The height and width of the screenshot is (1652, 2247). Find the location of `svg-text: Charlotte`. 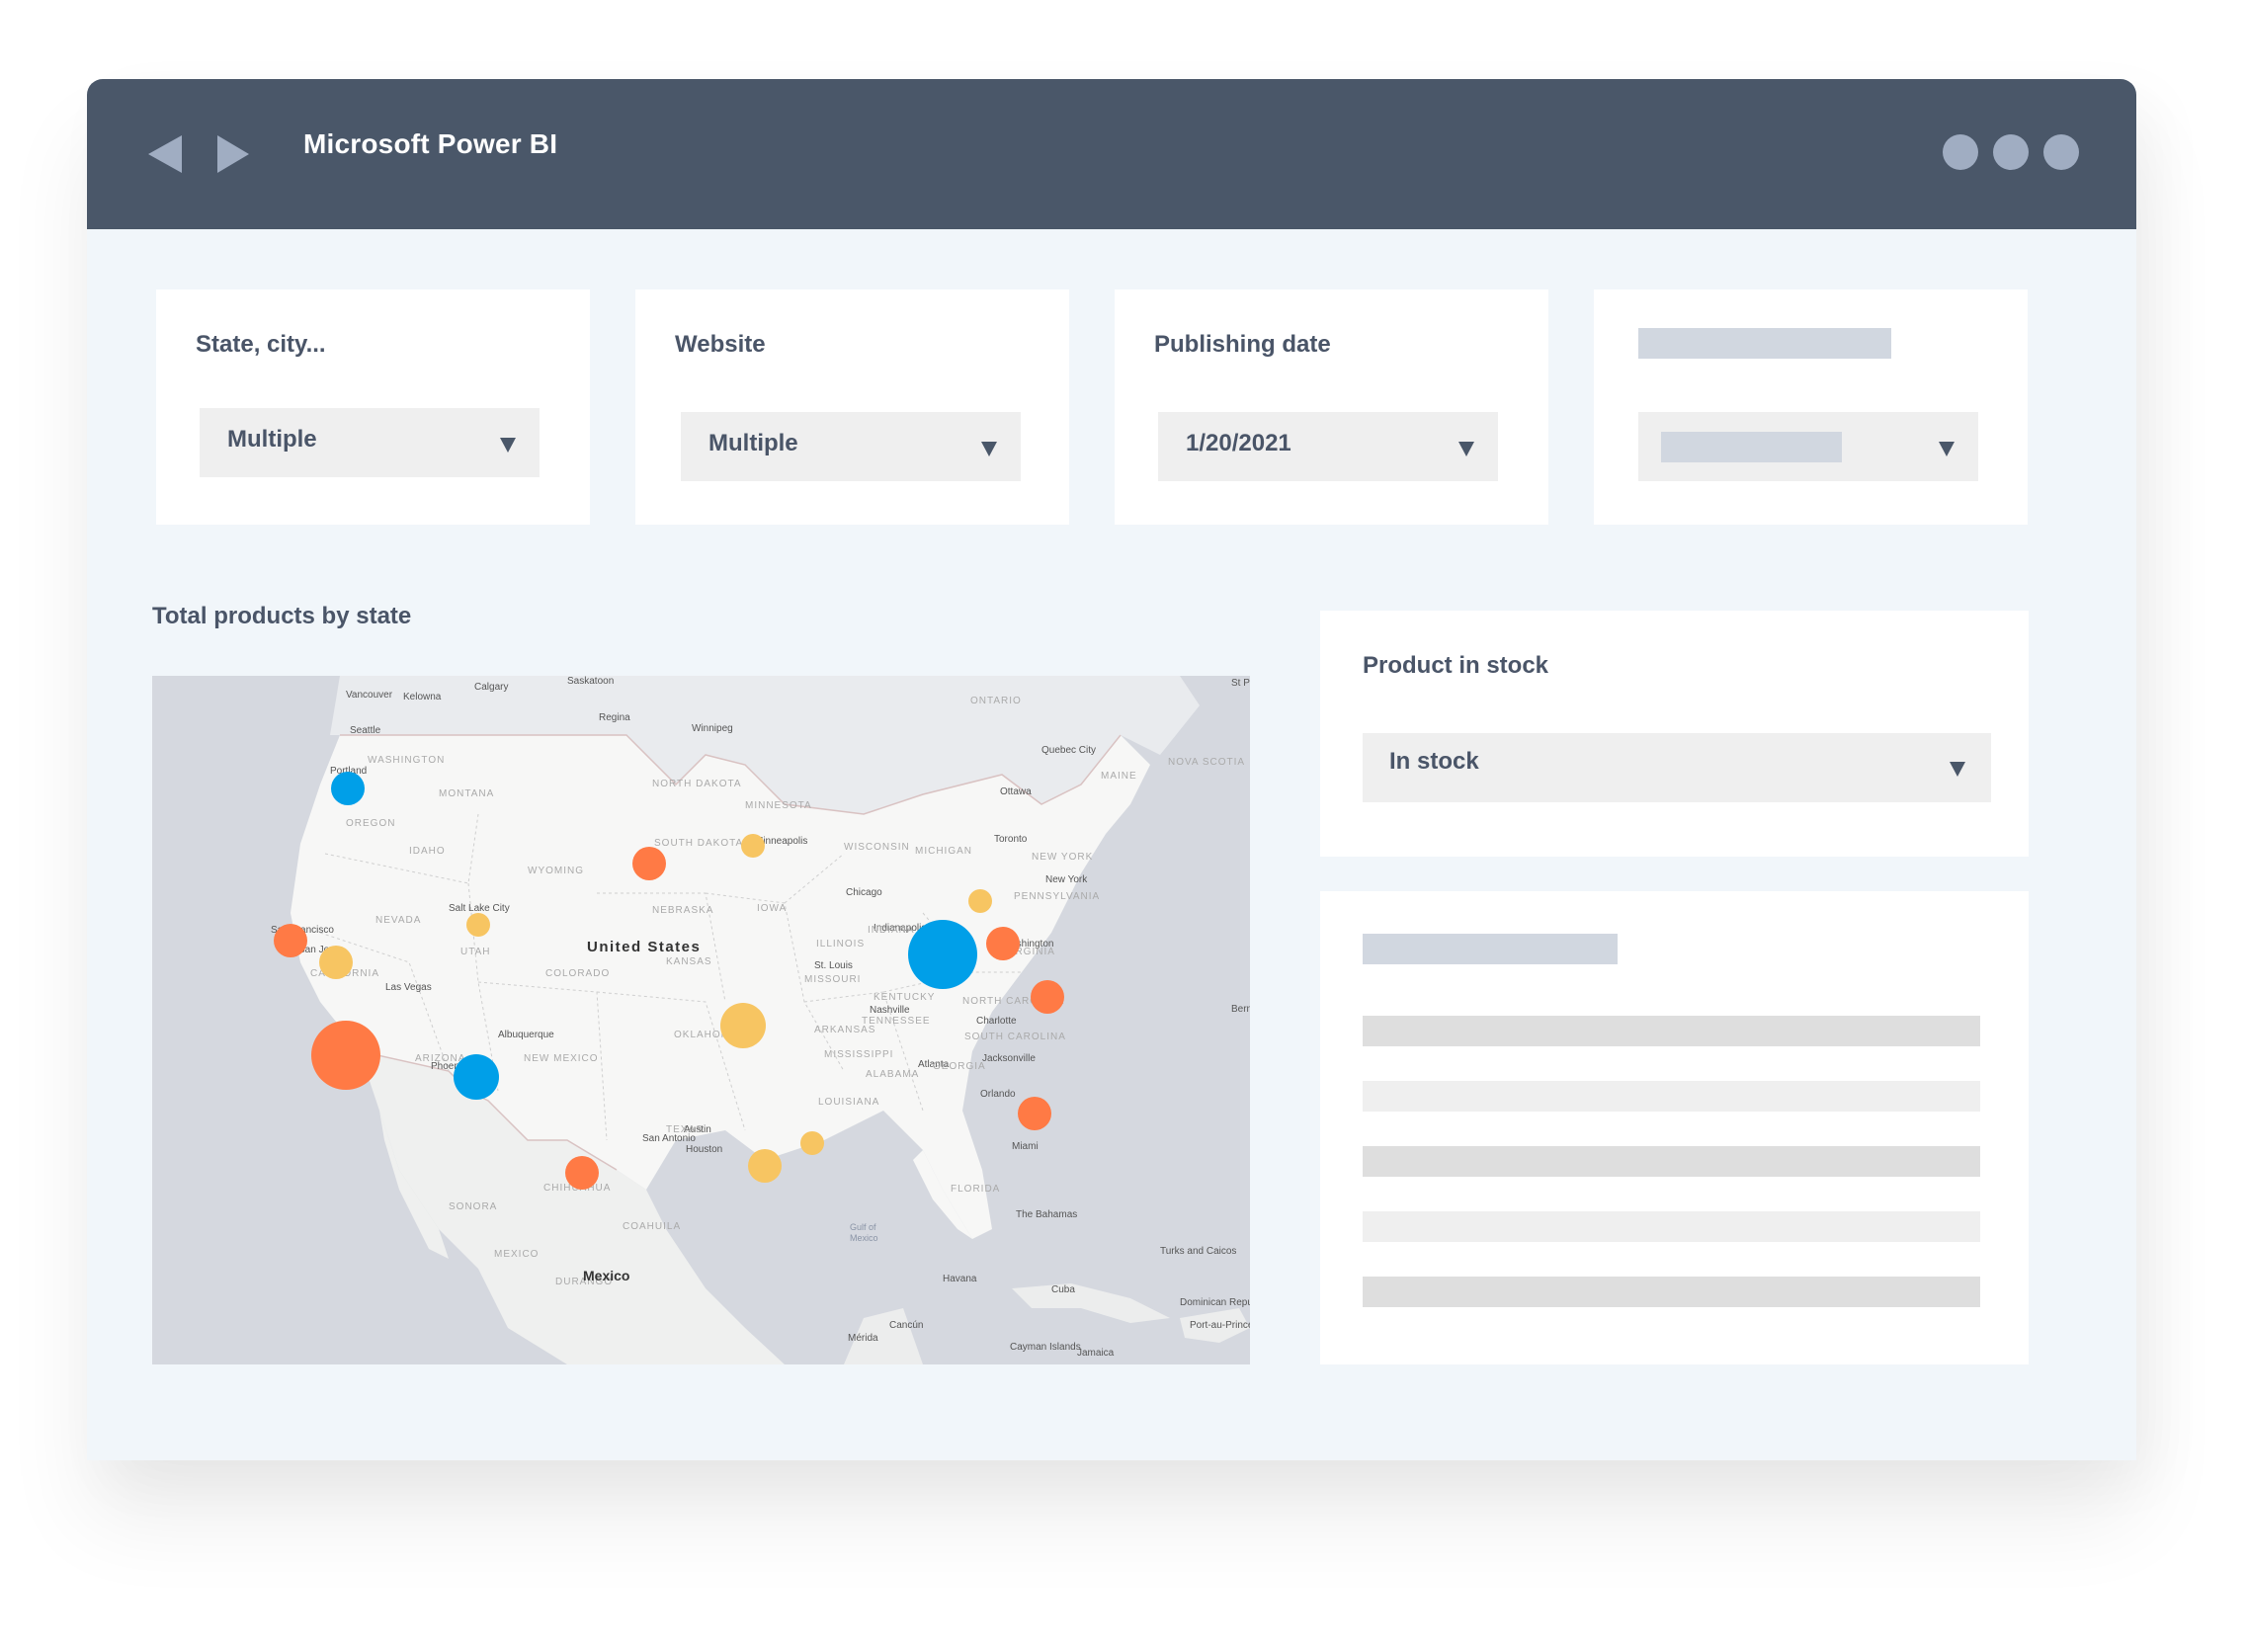

svg-text: Charlotte is located at coordinates (996, 1021).